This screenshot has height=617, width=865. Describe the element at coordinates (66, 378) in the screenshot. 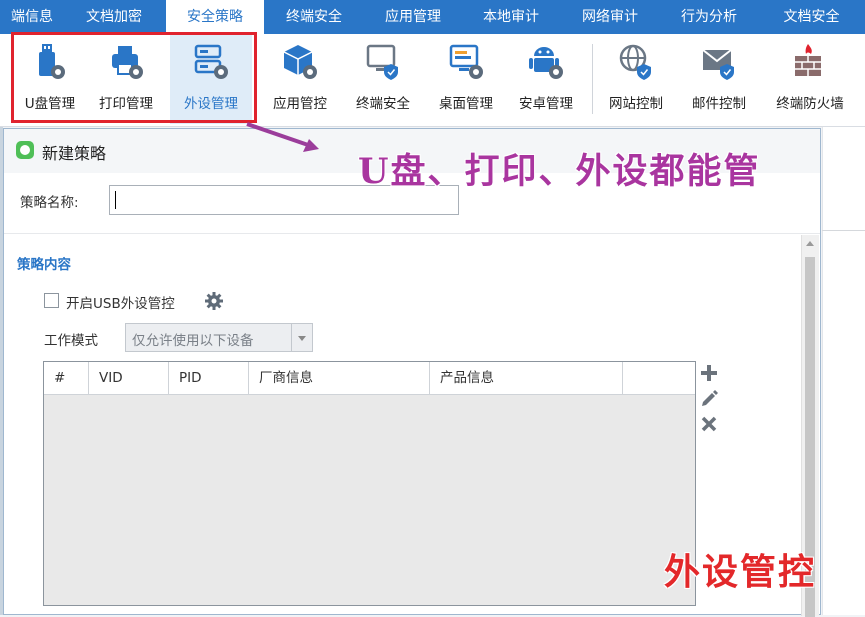

I see `column-header-index: #` at that location.